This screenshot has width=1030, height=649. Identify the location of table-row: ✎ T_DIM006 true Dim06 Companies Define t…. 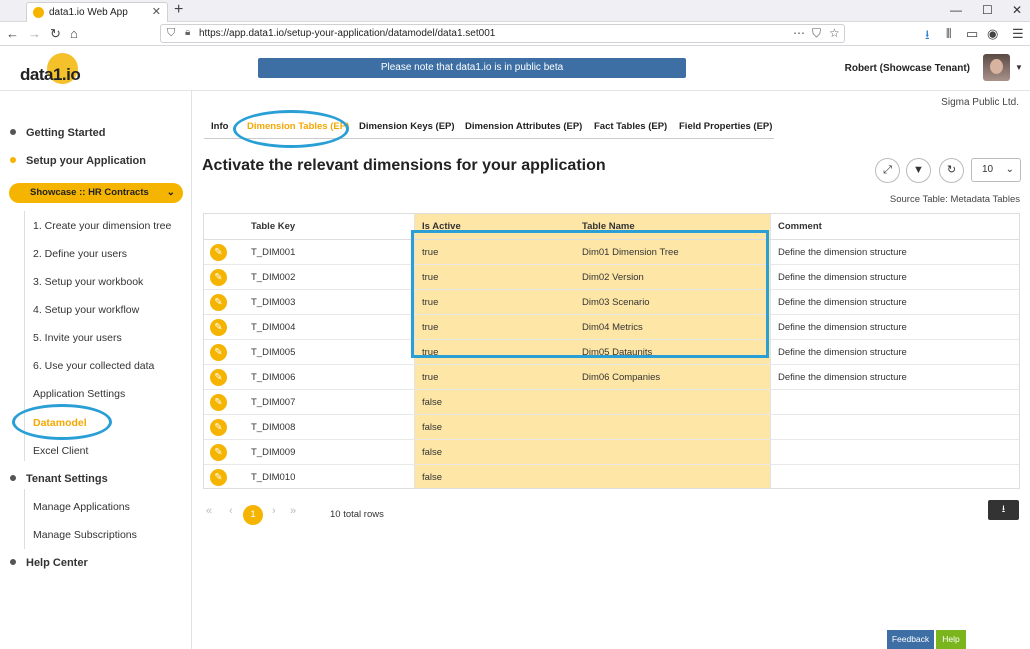
(611, 377).